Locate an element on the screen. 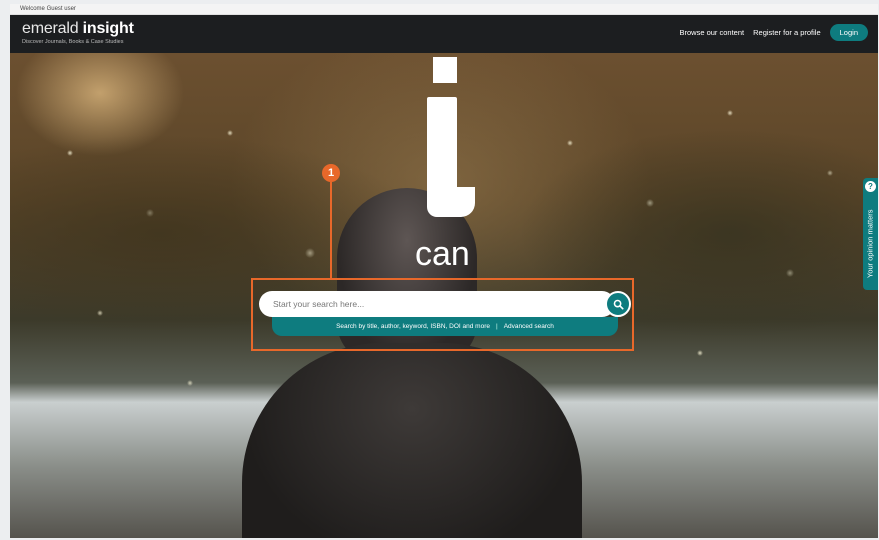 The width and height of the screenshot is (879, 540). feedback-tab: ? Your opinion matters is located at coordinates (870, 234).